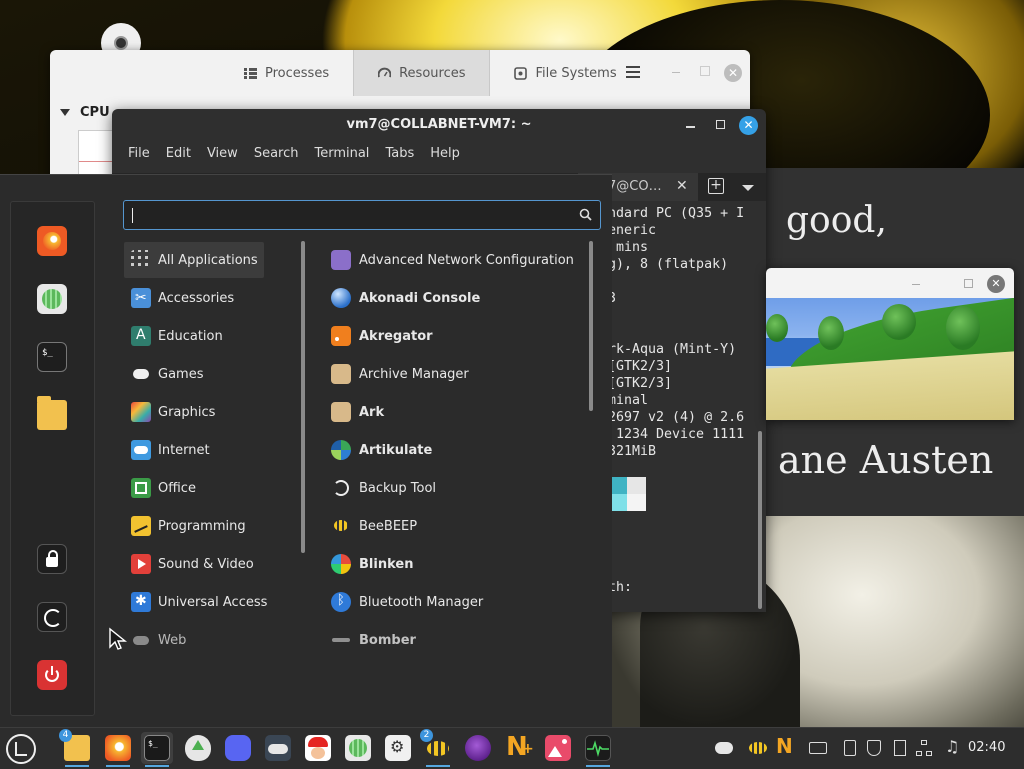 Image resolution: width=1024 pixels, height=769 pixels. I want to click on taskbar-purple-app, so click(478, 748).